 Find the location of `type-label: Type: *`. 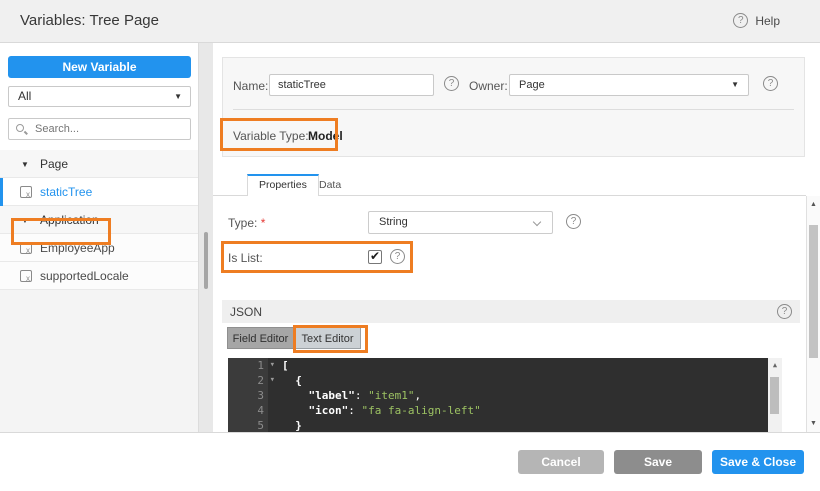

type-label: Type: * is located at coordinates (247, 223).